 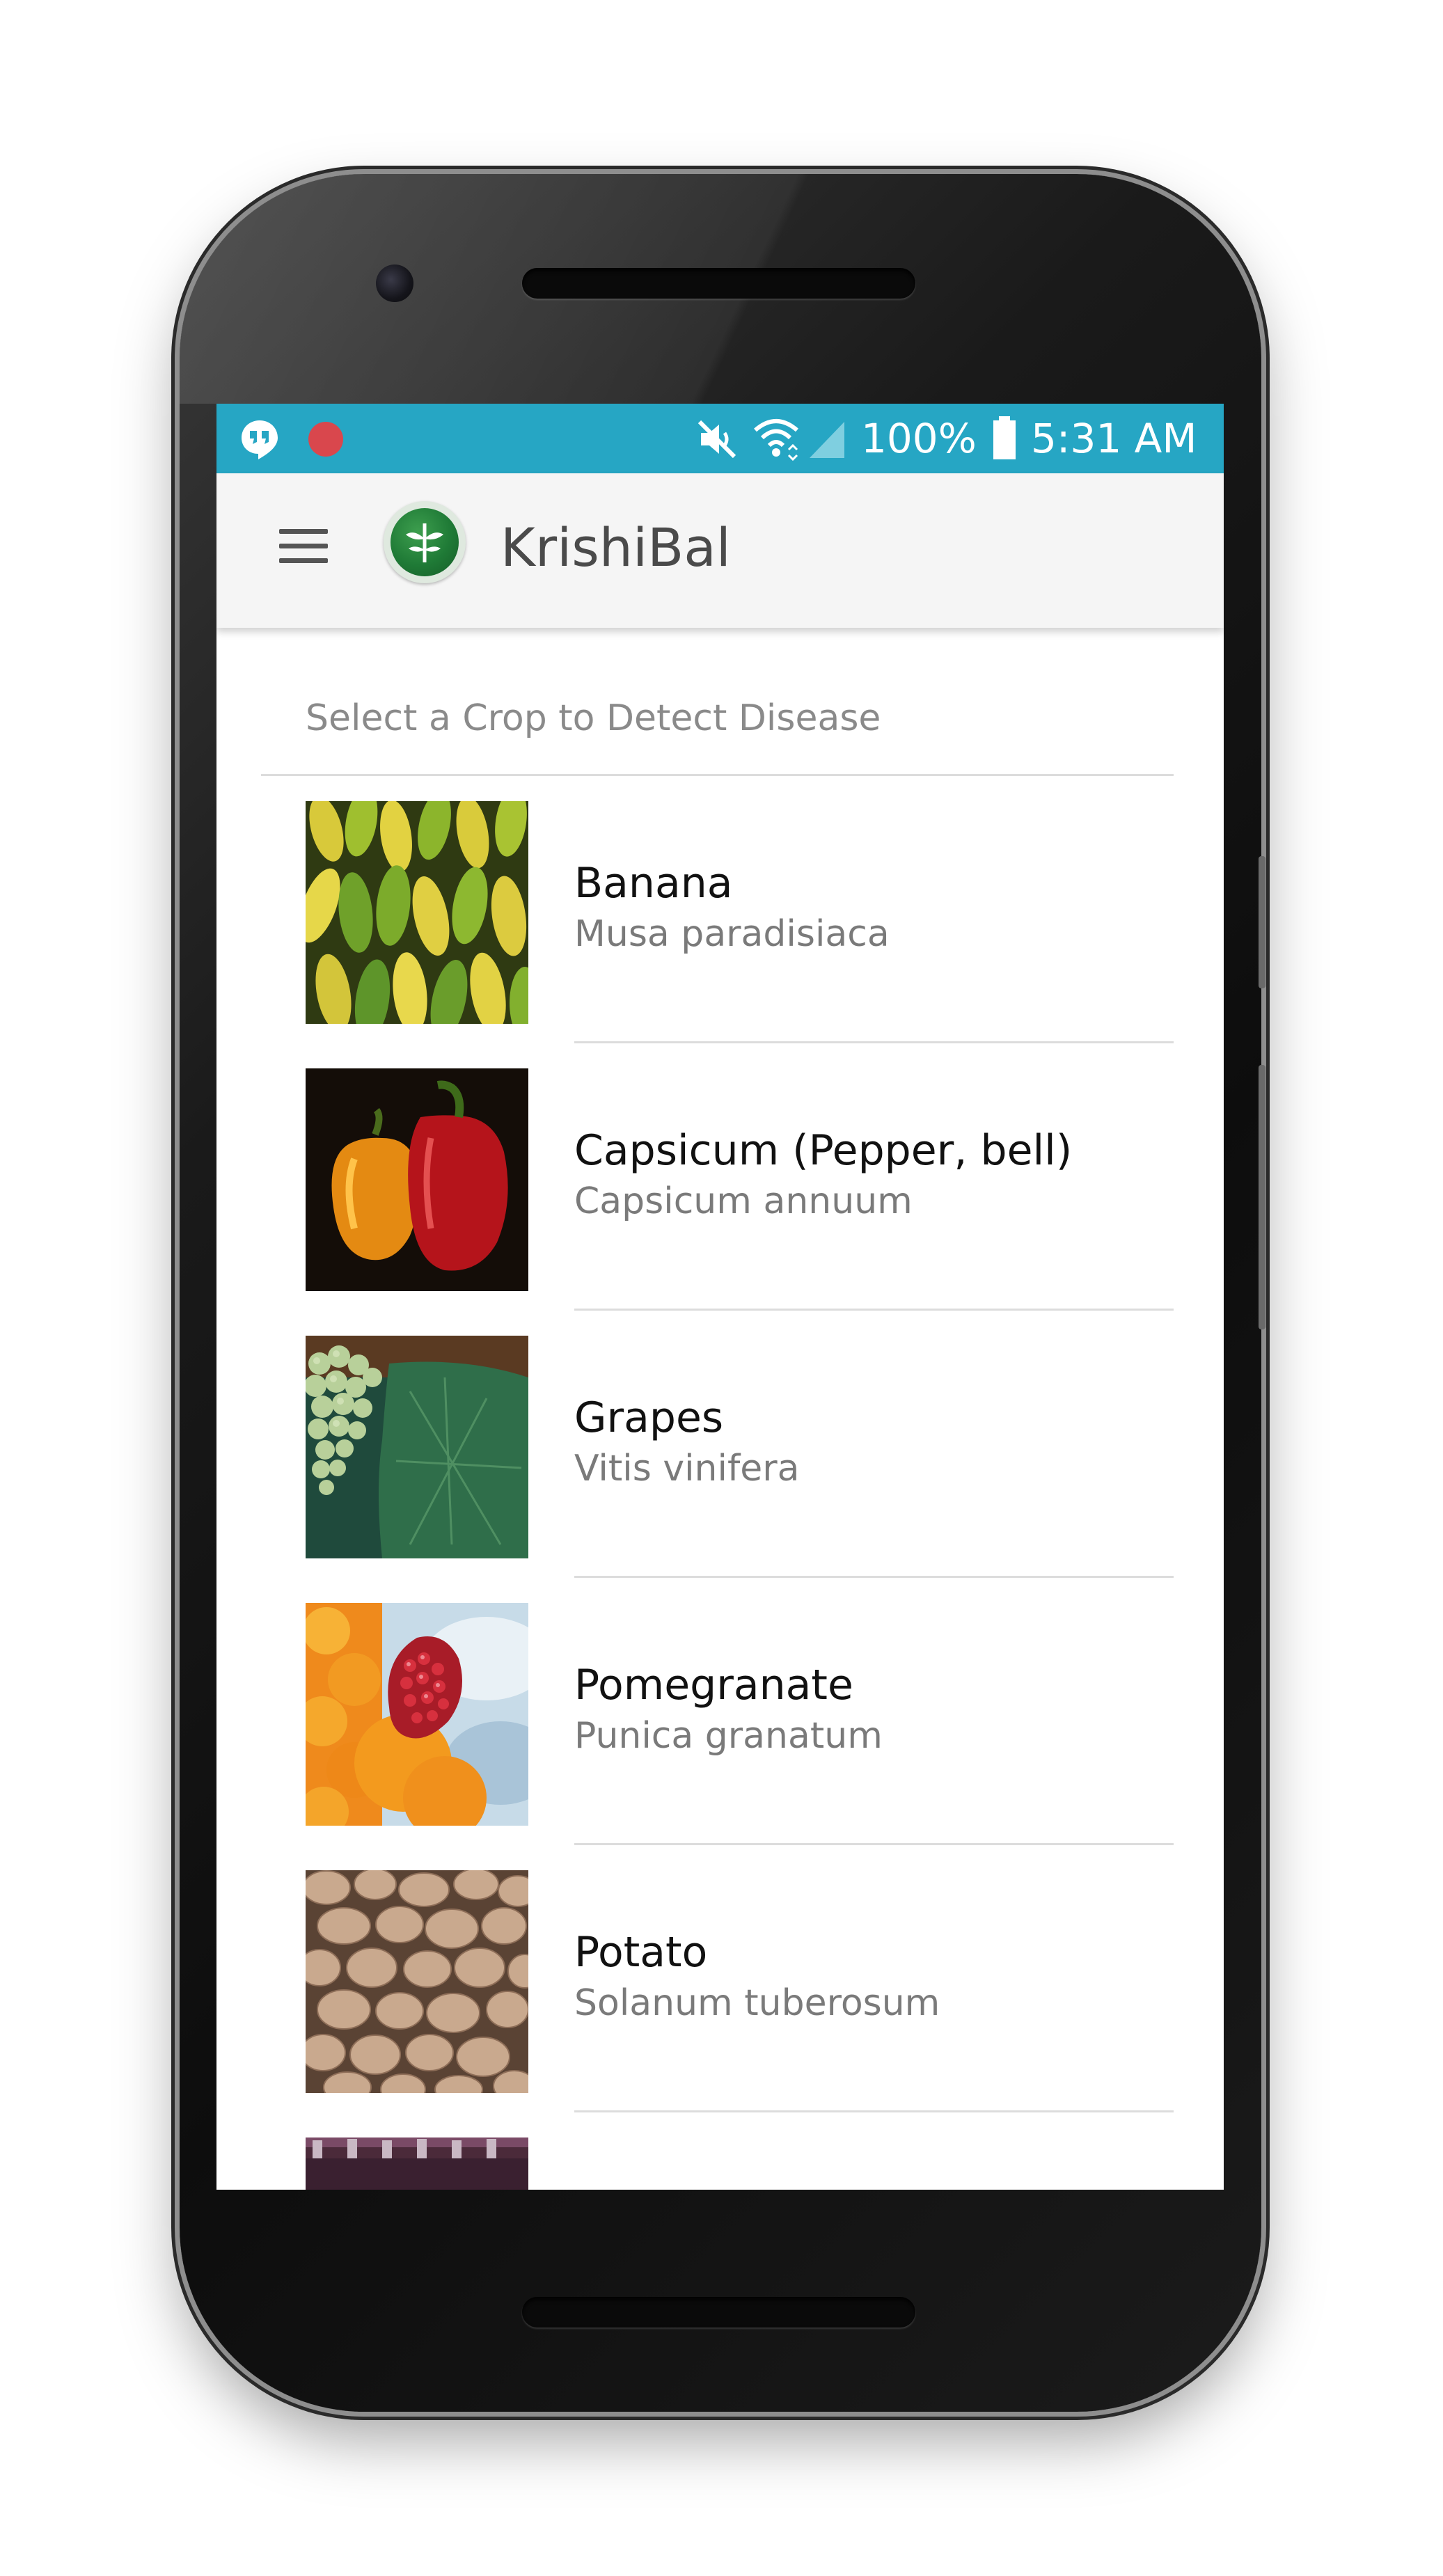 What do you see at coordinates (425, 542) in the screenshot?
I see `plant-logo-icon` at bounding box center [425, 542].